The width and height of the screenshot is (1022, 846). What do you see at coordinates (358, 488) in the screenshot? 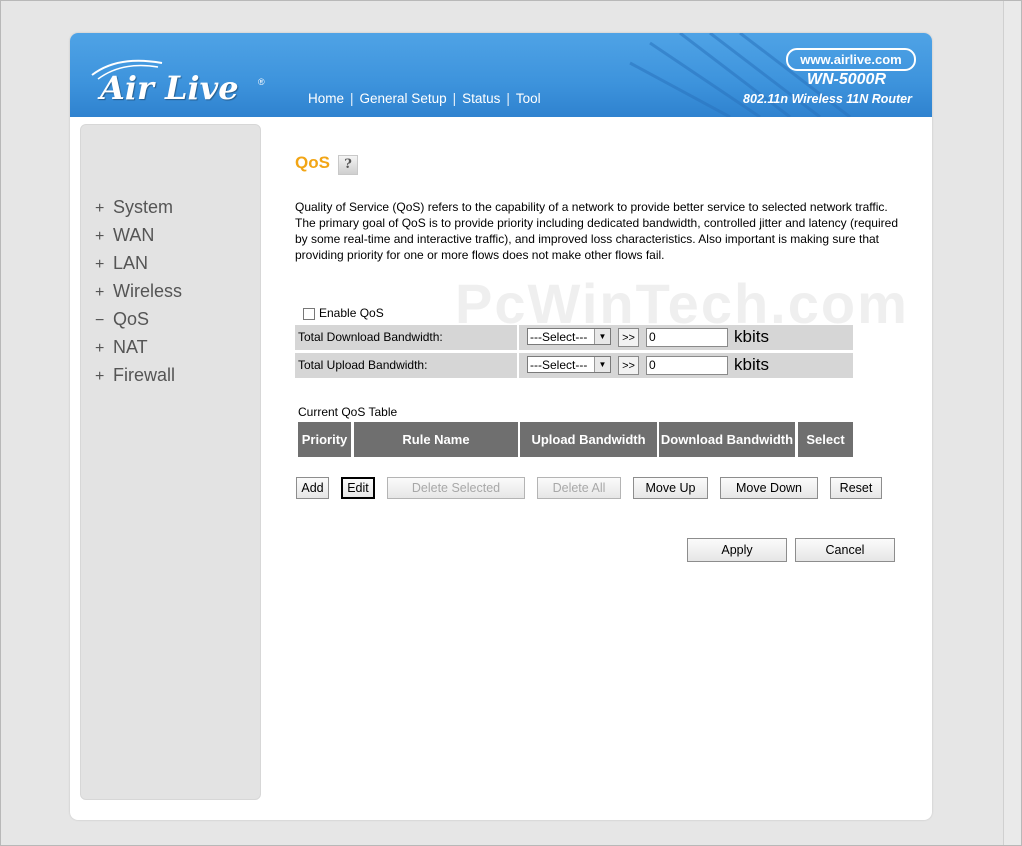
I see `edit-button: Edit` at bounding box center [358, 488].